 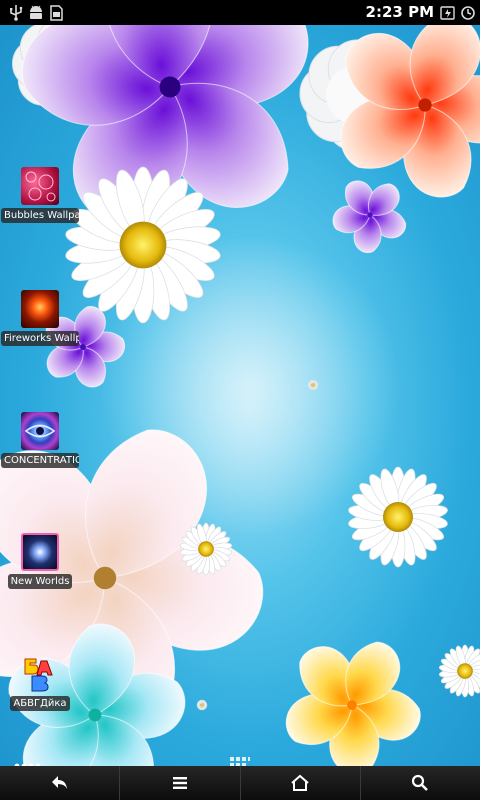 What do you see at coordinates (16, 13) in the screenshot?
I see `usb-icon` at bounding box center [16, 13].